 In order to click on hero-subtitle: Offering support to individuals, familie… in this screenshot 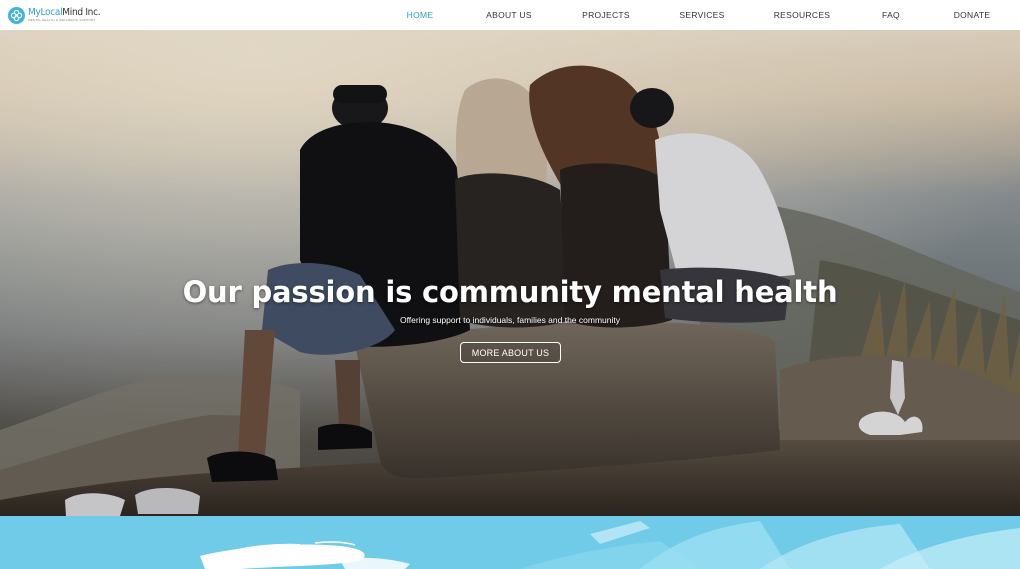, I will do `click(509, 320)`.